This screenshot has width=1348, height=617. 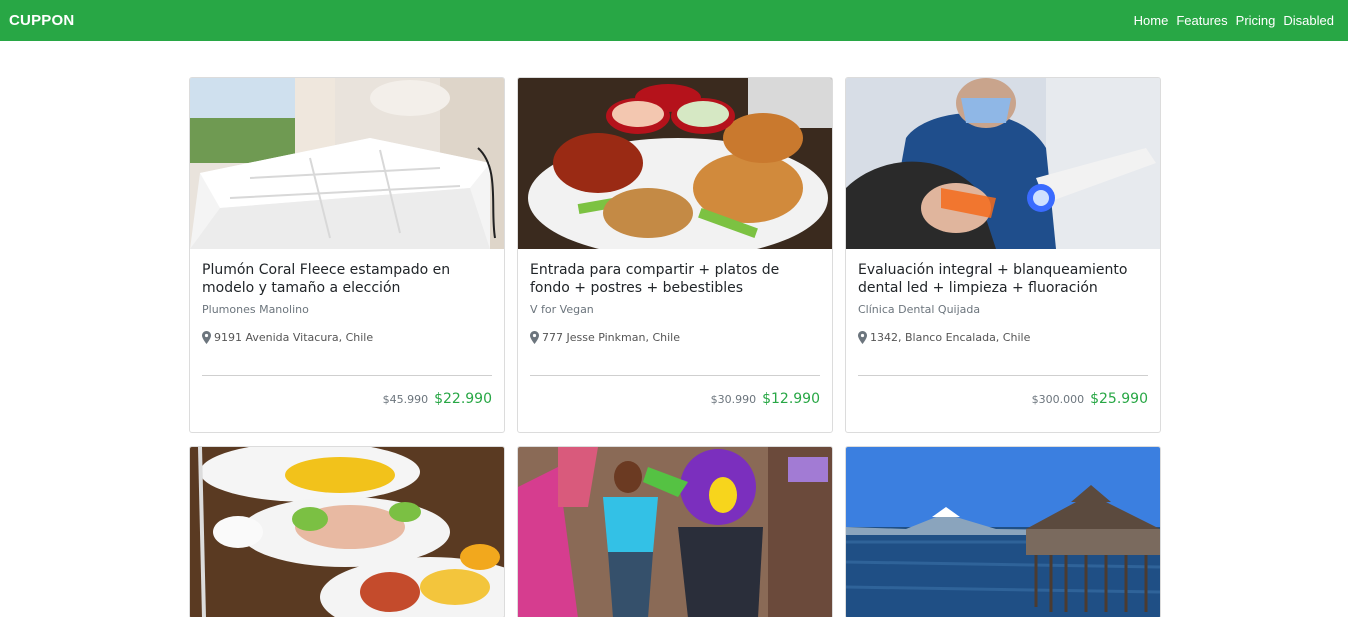 I want to click on old-price: $300.000, so click(x=1058, y=399).